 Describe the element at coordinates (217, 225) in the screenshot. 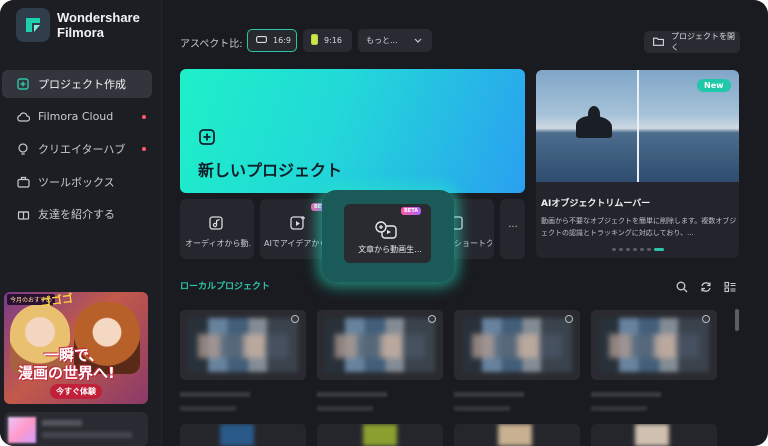

I see `audio-to-video-icon` at that location.